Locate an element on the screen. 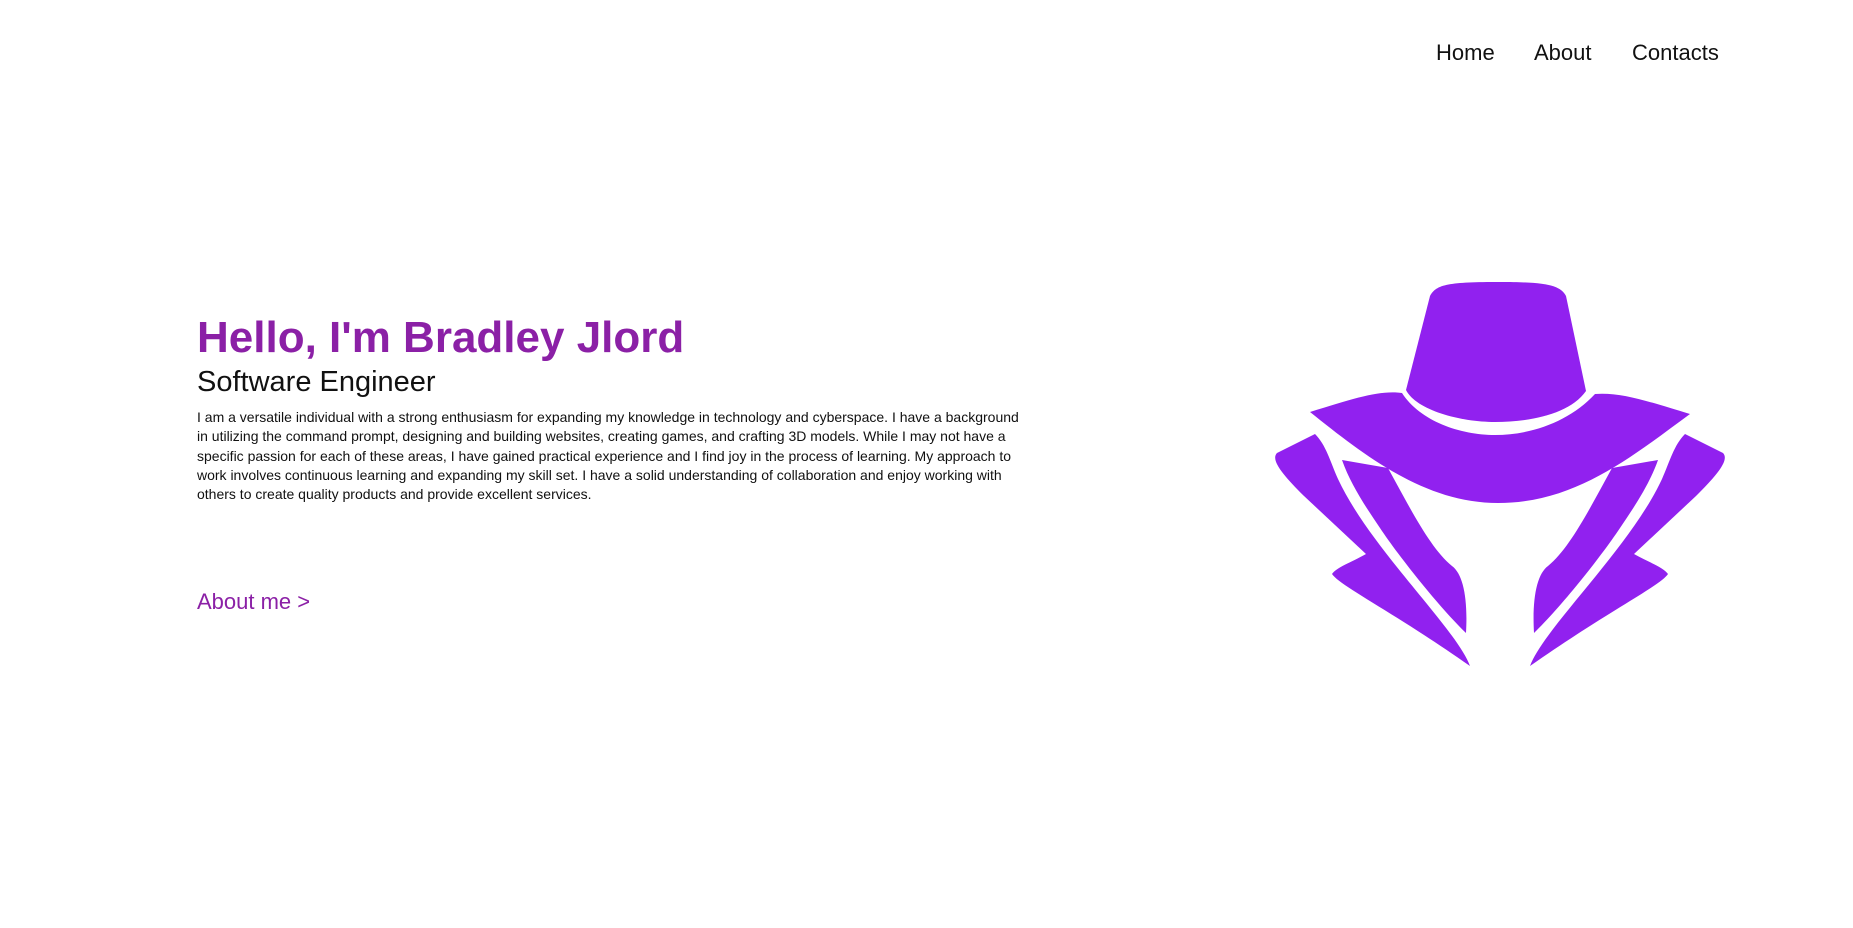 The height and width of the screenshot is (928, 1853). hero-subtitle: Software Engineer is located at coordinates (316, 382).